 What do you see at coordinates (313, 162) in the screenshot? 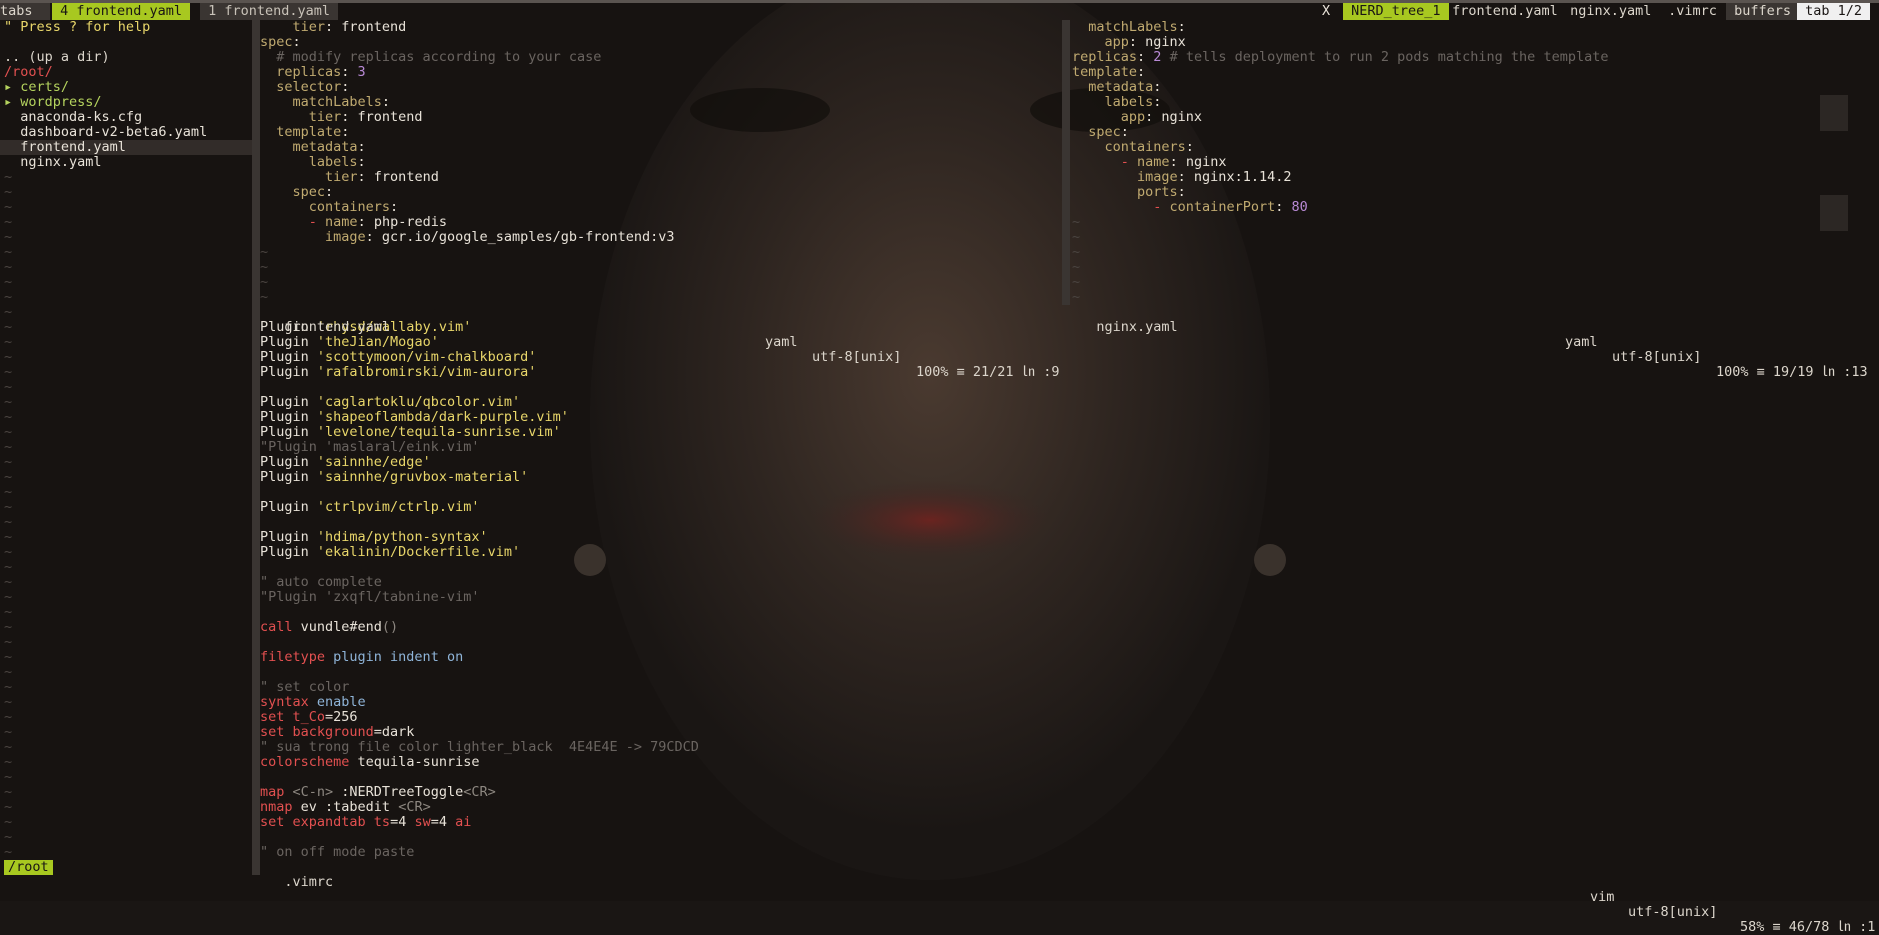
I see `frontend-code-line: labels:` at bounding box center [313, 162].